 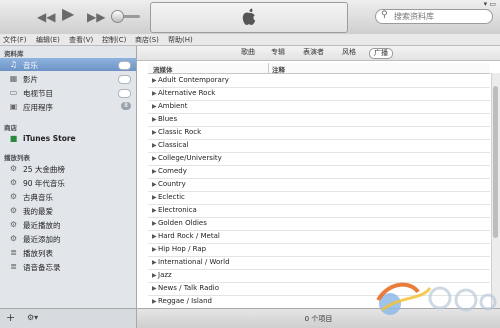 What do you see at coordinates (38, 107) in the screenshot?
I see `sidebar-item-label: 应用程序` at bounding box center [38, 107].